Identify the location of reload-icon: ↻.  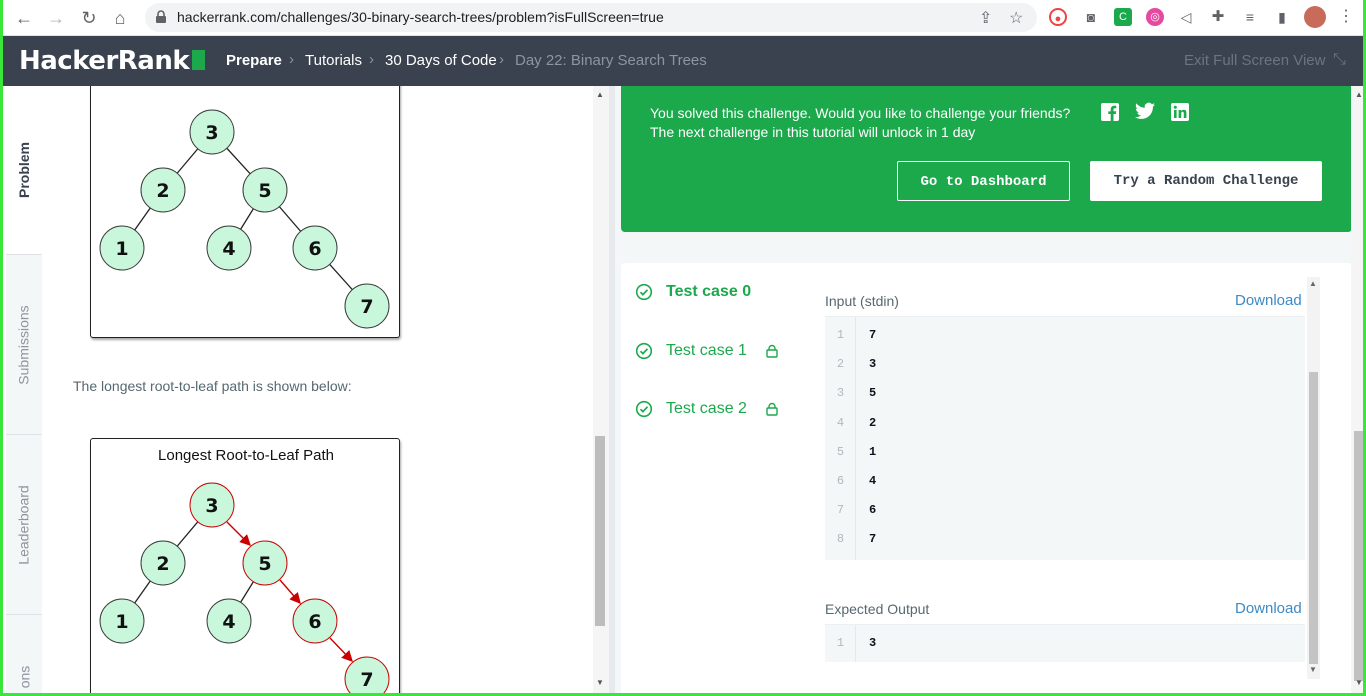
(89, 18).